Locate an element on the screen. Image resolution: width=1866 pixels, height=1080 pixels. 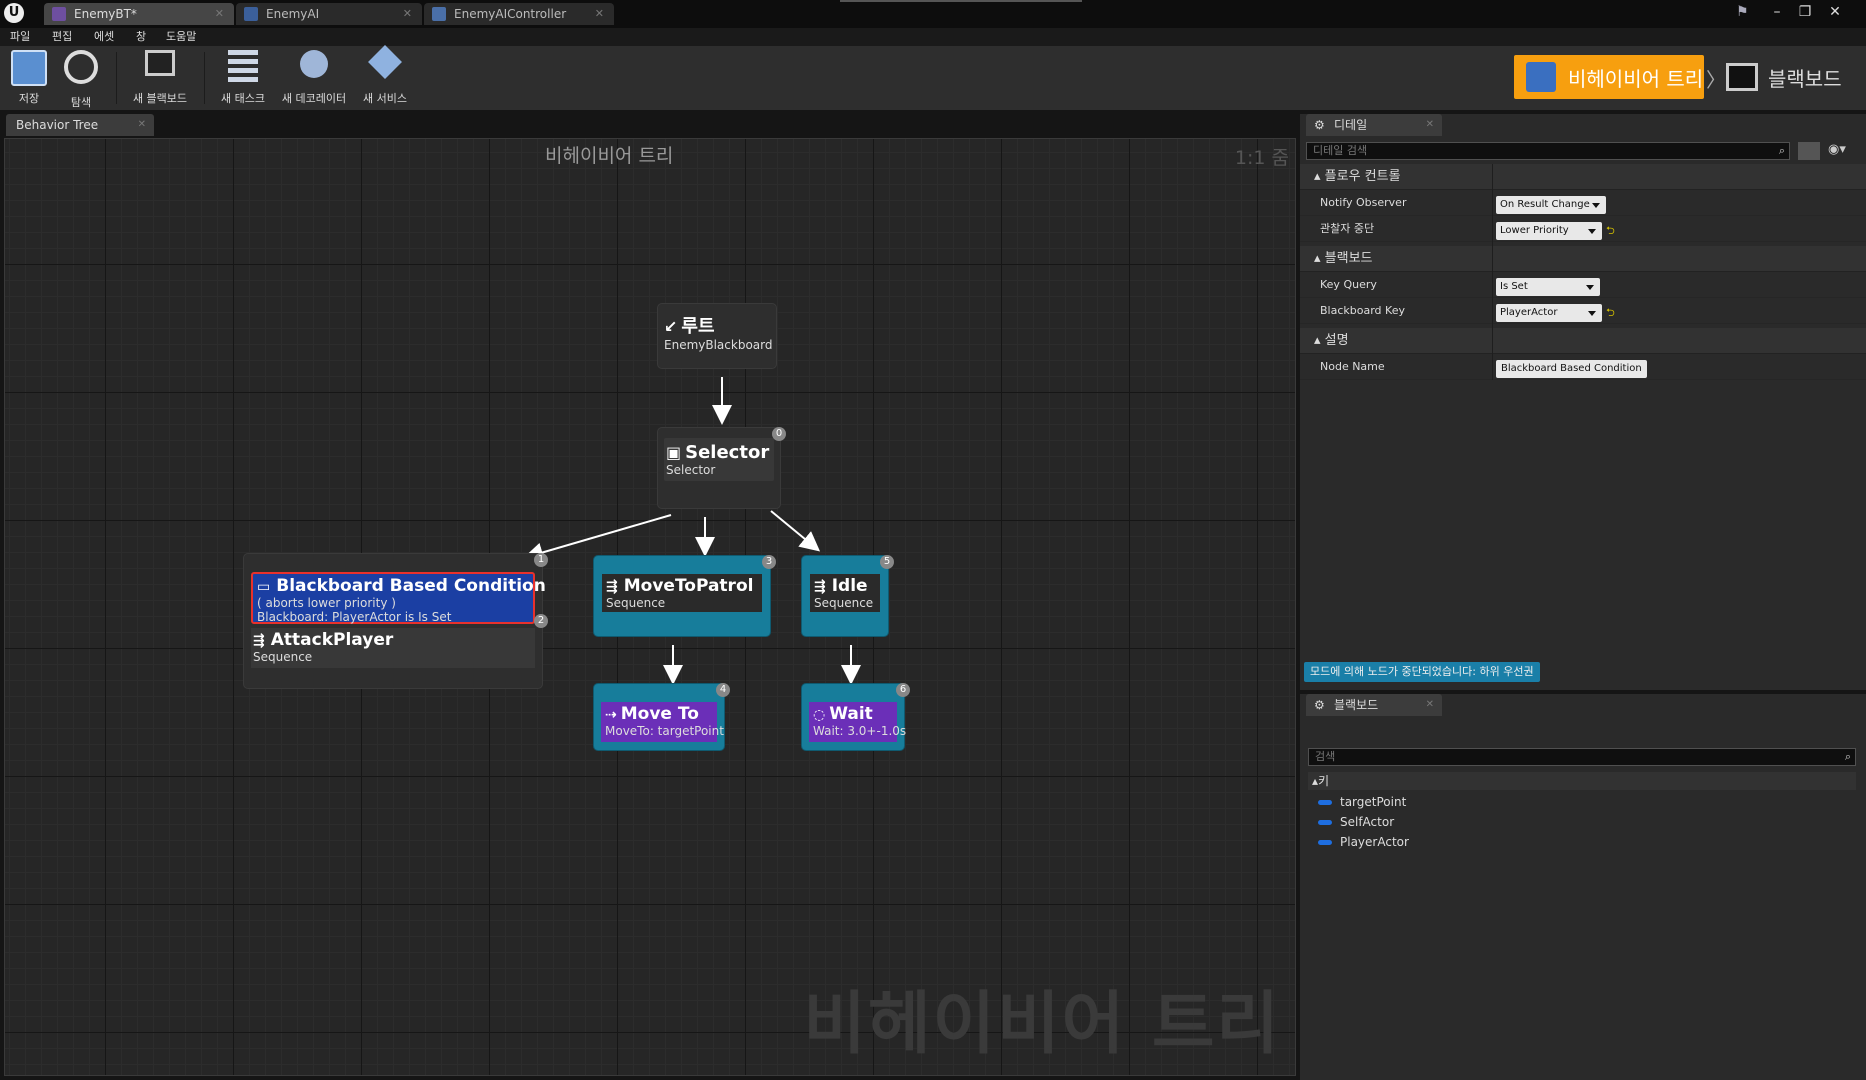
key-label: PlayerActor is located at coordinates (1374, 842).